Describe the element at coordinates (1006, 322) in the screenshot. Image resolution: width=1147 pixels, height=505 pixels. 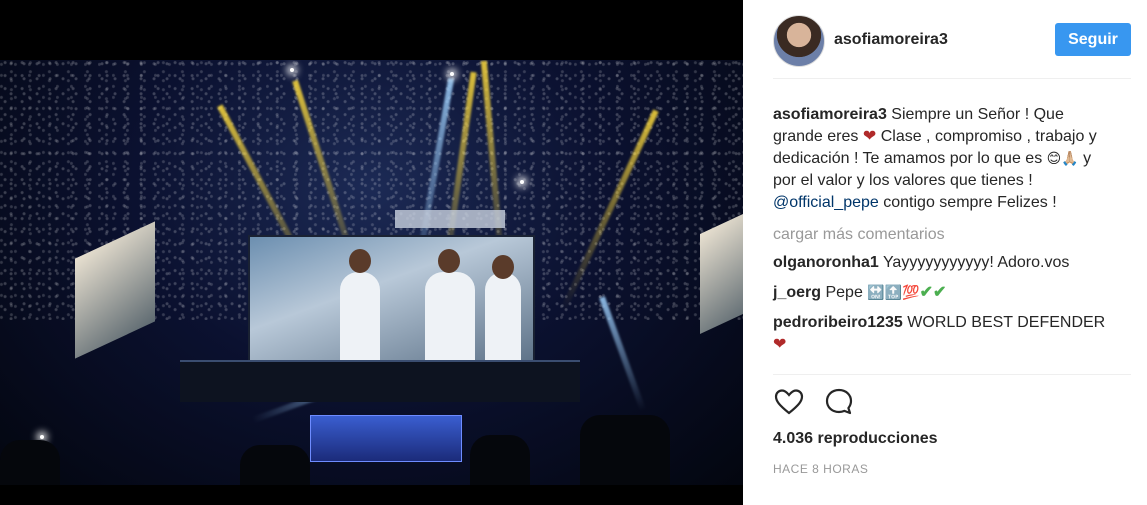
I see `comment-text: WORLD BEST DEFENDER` at that location.